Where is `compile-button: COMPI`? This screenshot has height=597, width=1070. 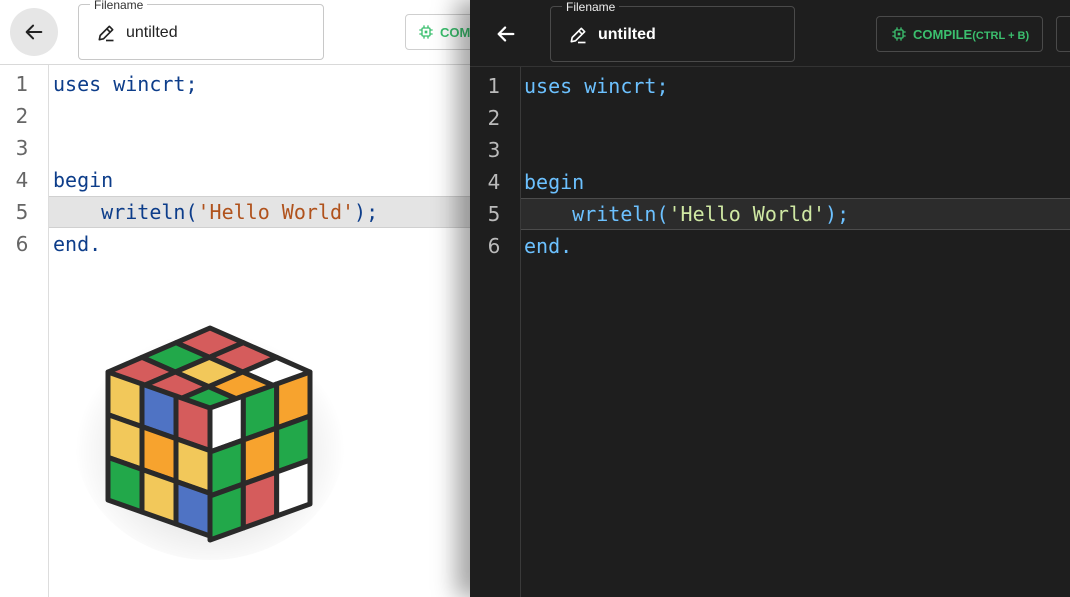 compile-button: COMPI is located at coordinates (437, 32).